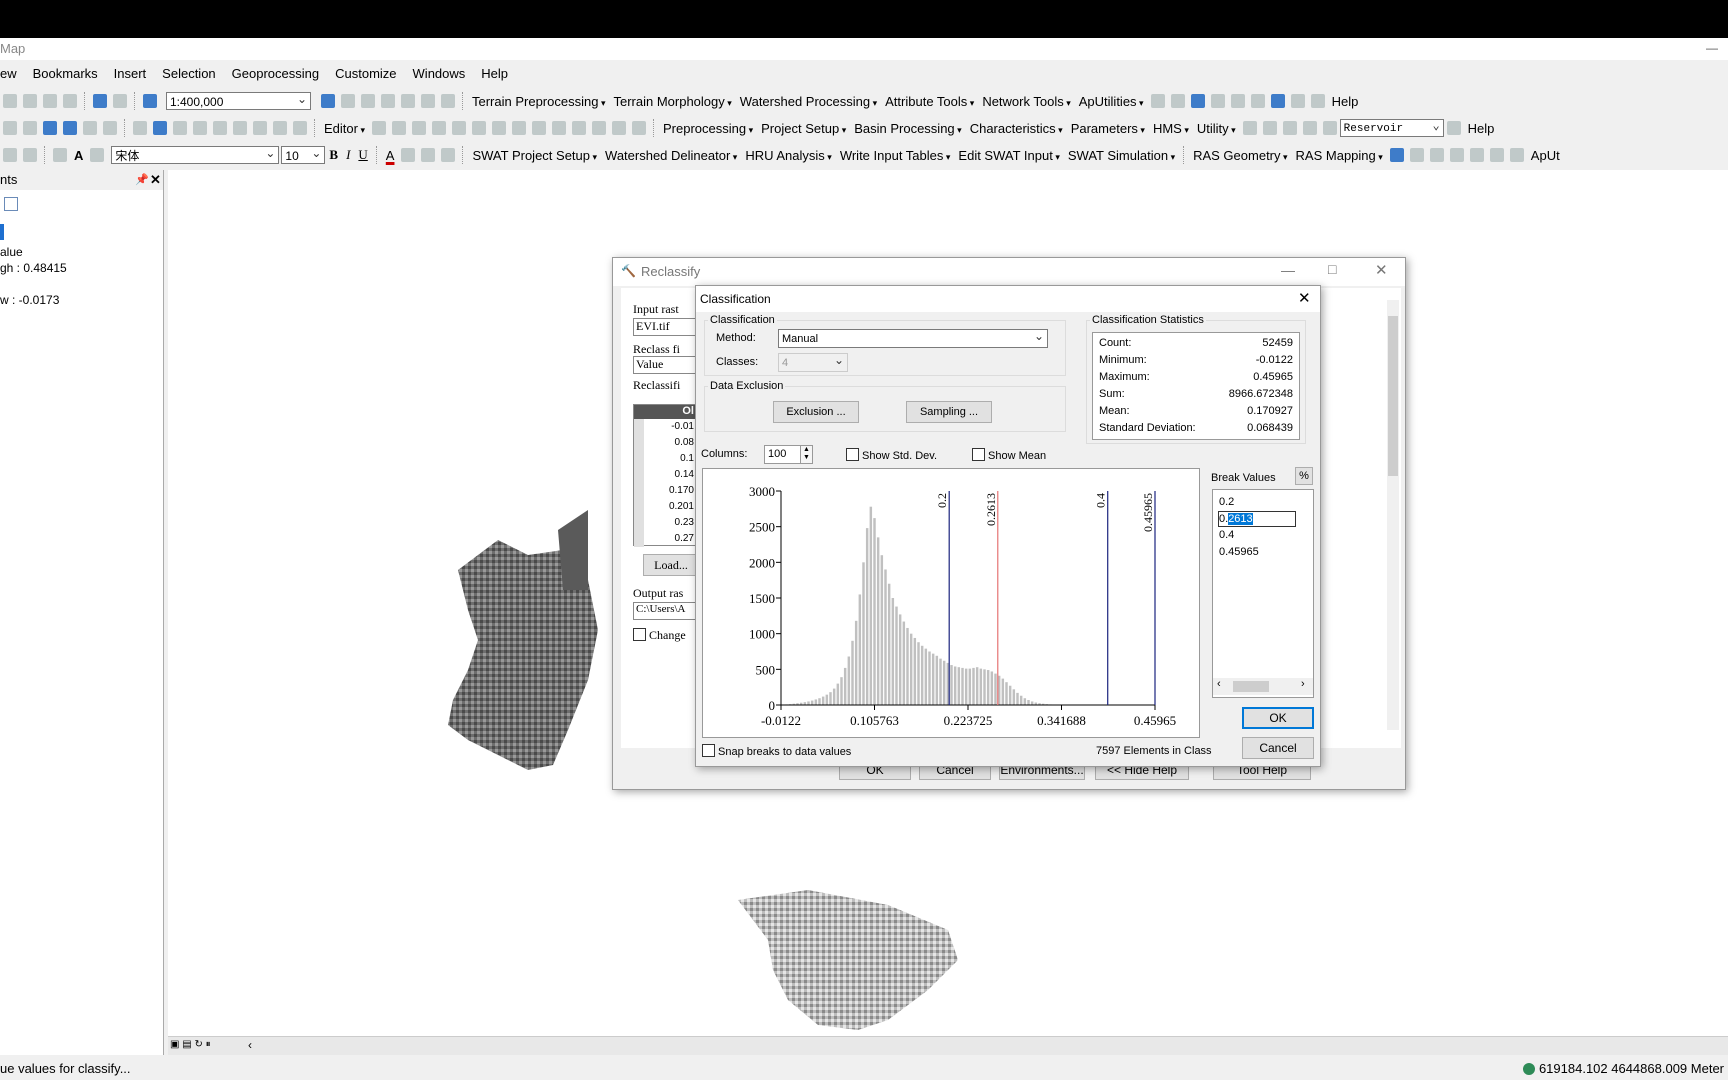  I want to click on scroll-right-icon: ›, so click(1303, 684).